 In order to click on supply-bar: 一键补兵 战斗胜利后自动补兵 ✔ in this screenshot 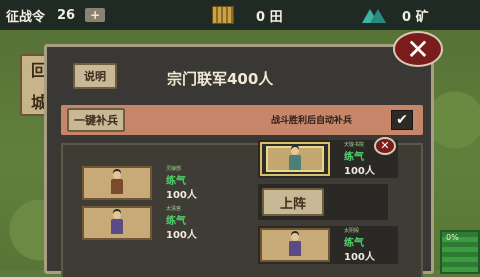, I will do `click(242, 120)`.